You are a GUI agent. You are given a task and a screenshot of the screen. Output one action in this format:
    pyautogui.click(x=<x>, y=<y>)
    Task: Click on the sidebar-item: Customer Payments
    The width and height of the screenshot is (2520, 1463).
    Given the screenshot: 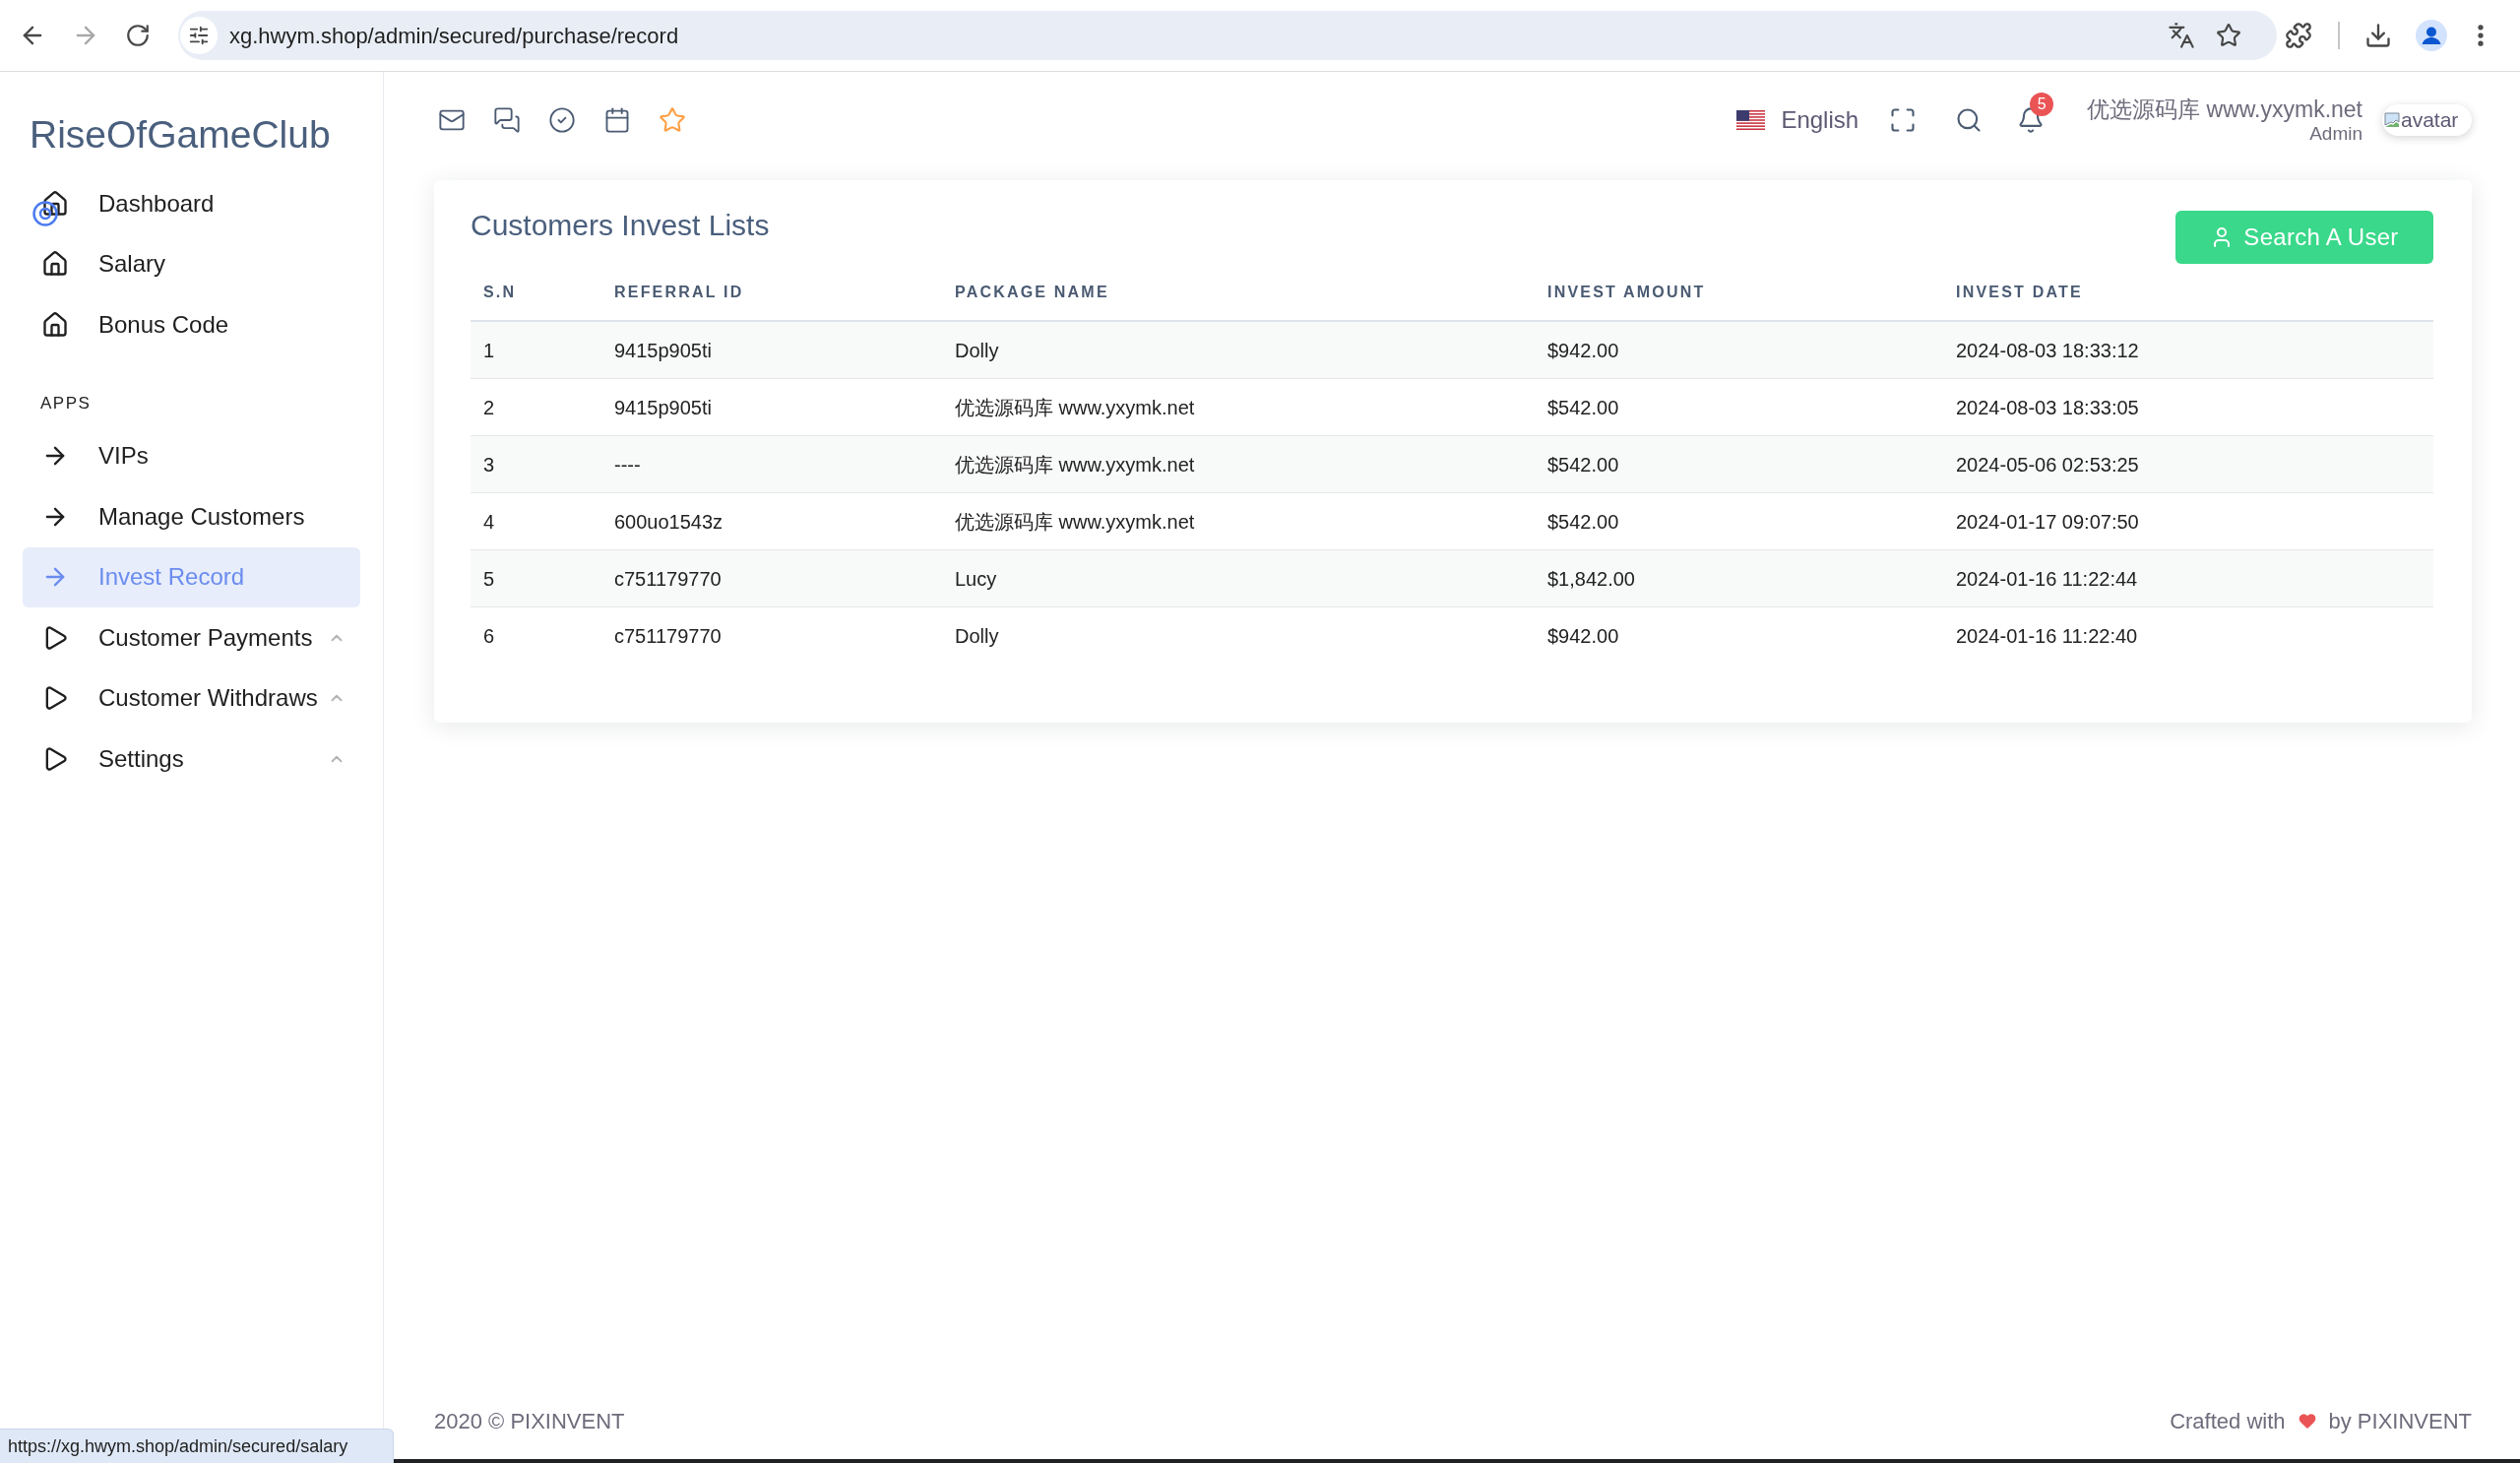 What is the action you would take?
    pyautogui.click(x=191, y=637)
    